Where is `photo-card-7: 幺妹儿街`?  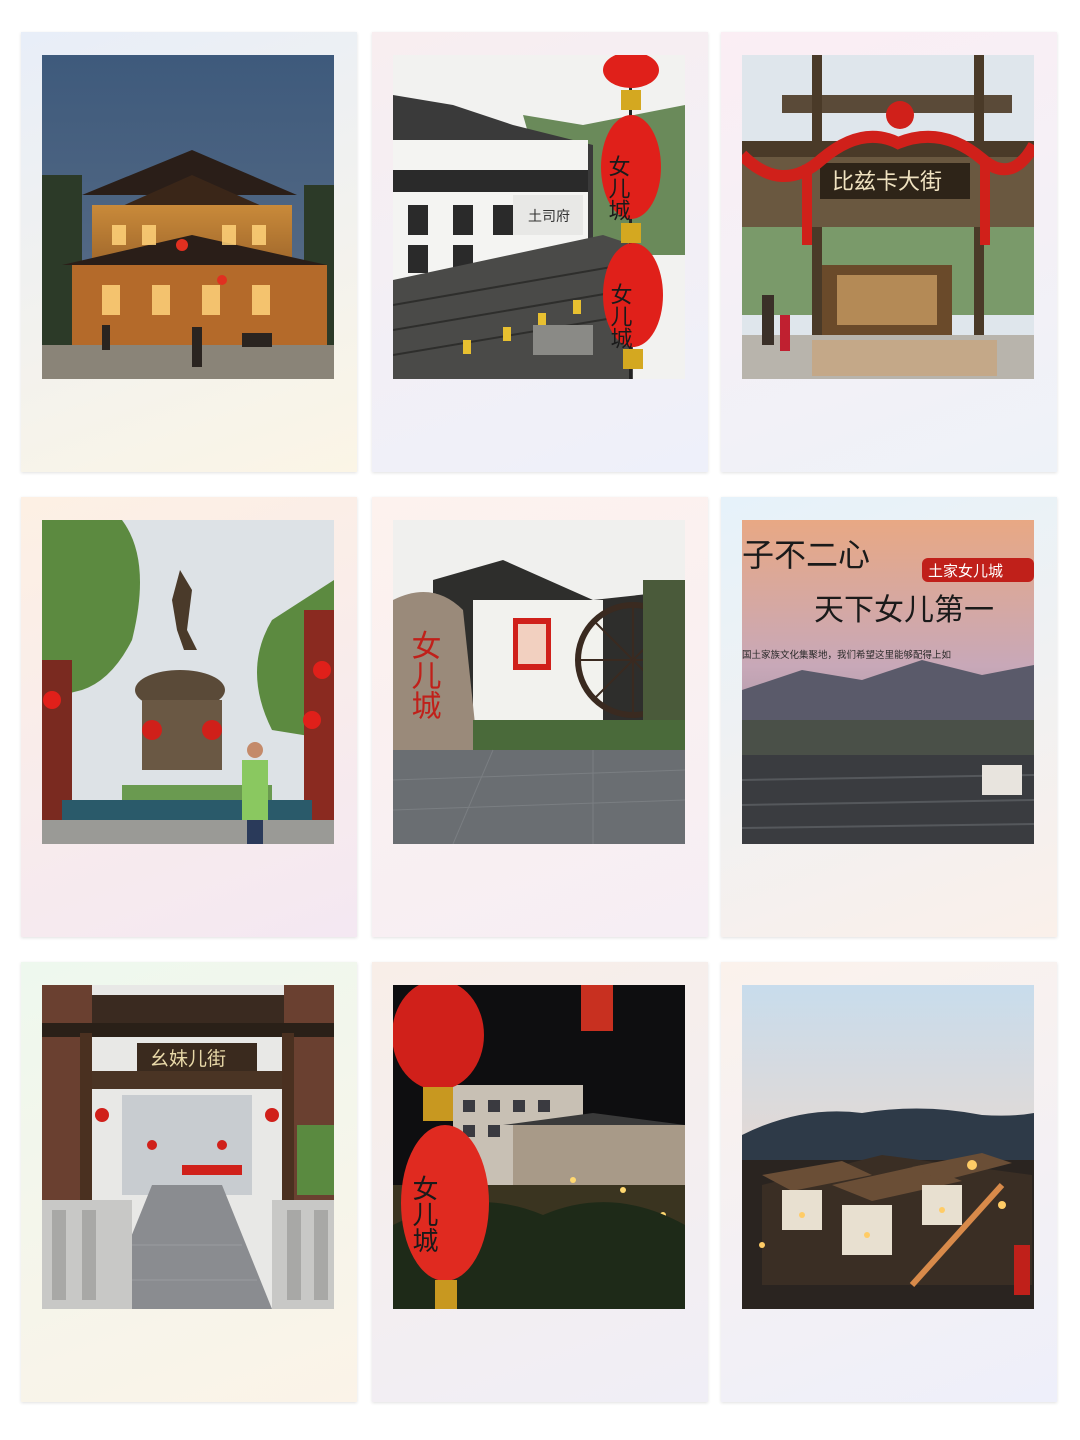
photo-card-7: 幺妹儿街 is located at coordinates (189, 1182).